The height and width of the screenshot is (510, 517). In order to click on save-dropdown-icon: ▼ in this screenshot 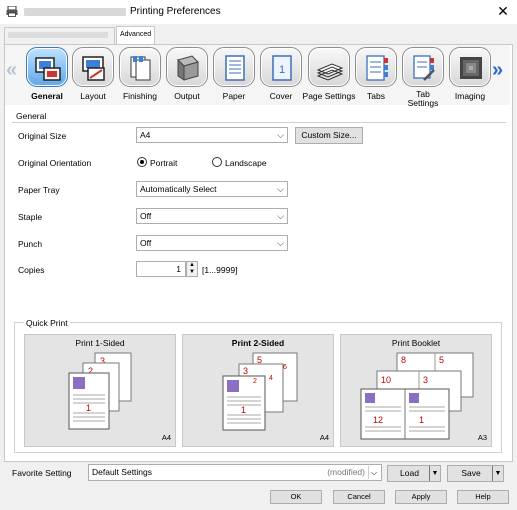, I will do `click(497, 473)`.